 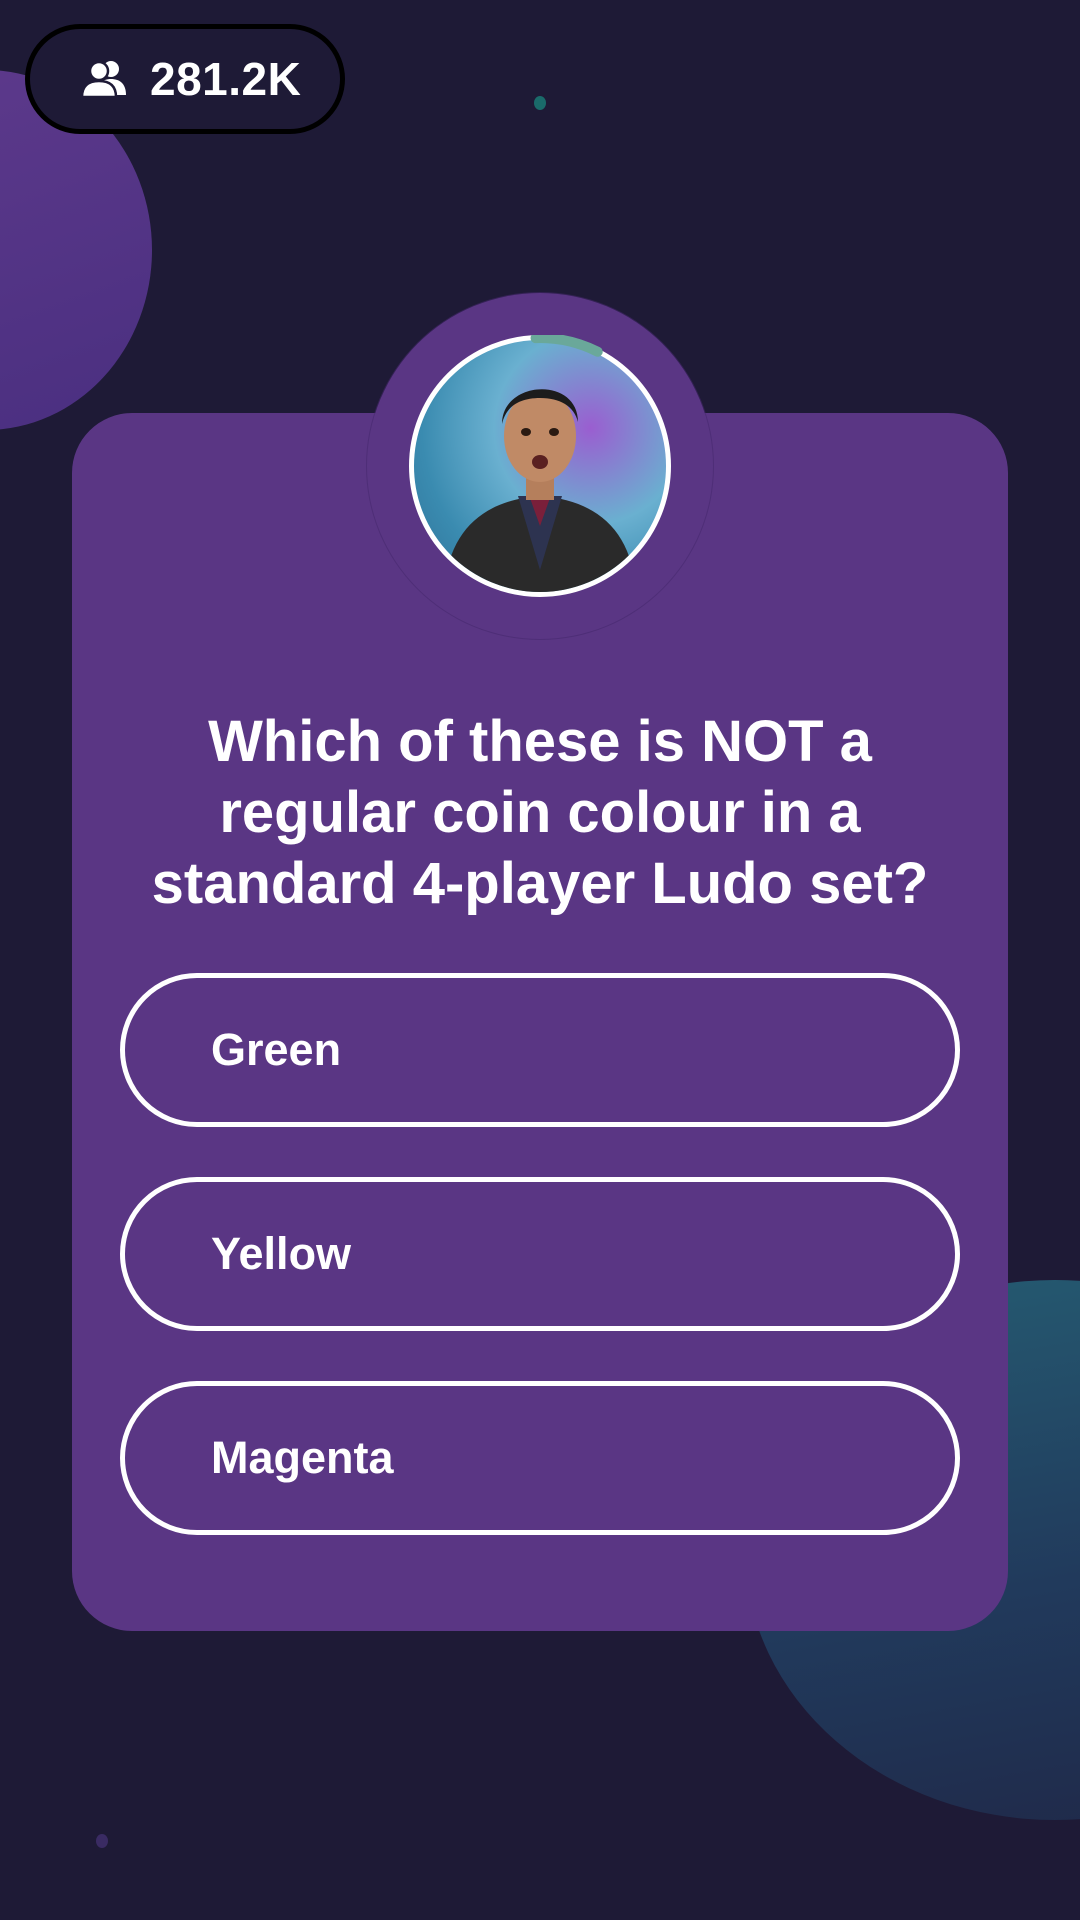 What do you see at coordinates (540, 1254) in the screenshot?
I see `answer-option-2: Yellow` at bounding box center [540, 1254].